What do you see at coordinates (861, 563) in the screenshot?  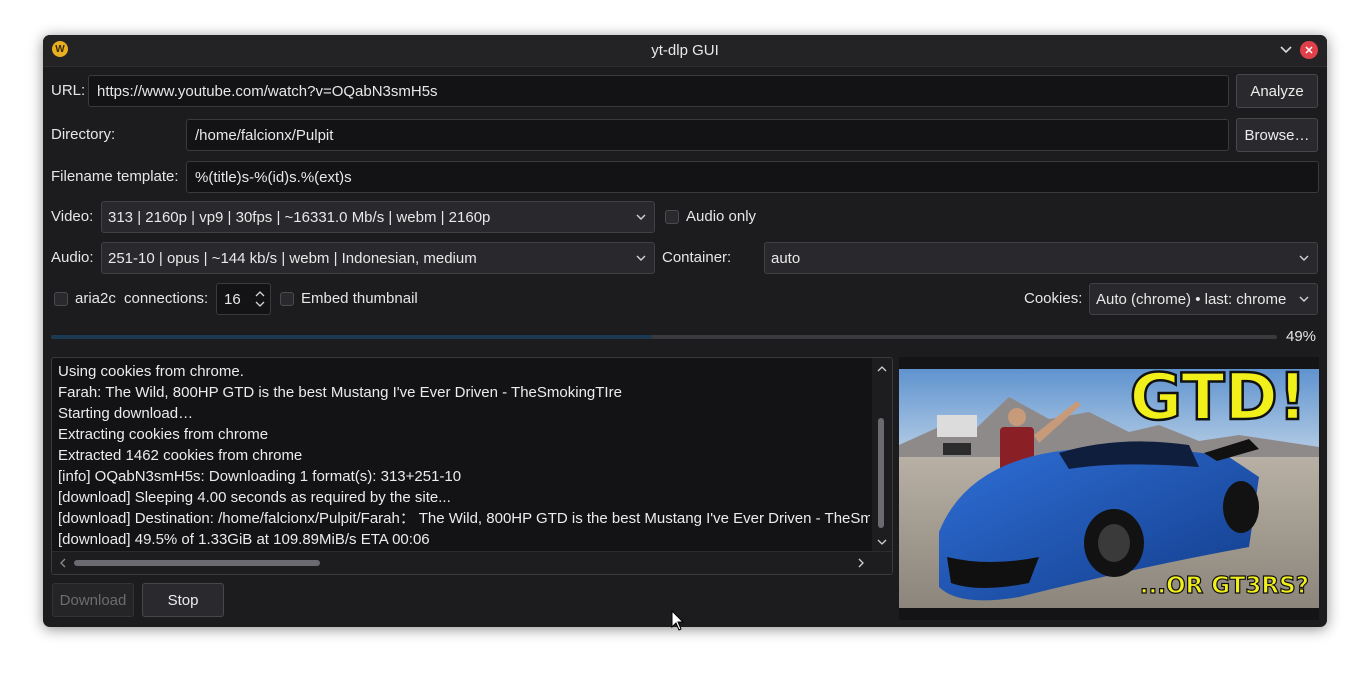 I see `scroll-right-icon` at bounding box center [861, 563].